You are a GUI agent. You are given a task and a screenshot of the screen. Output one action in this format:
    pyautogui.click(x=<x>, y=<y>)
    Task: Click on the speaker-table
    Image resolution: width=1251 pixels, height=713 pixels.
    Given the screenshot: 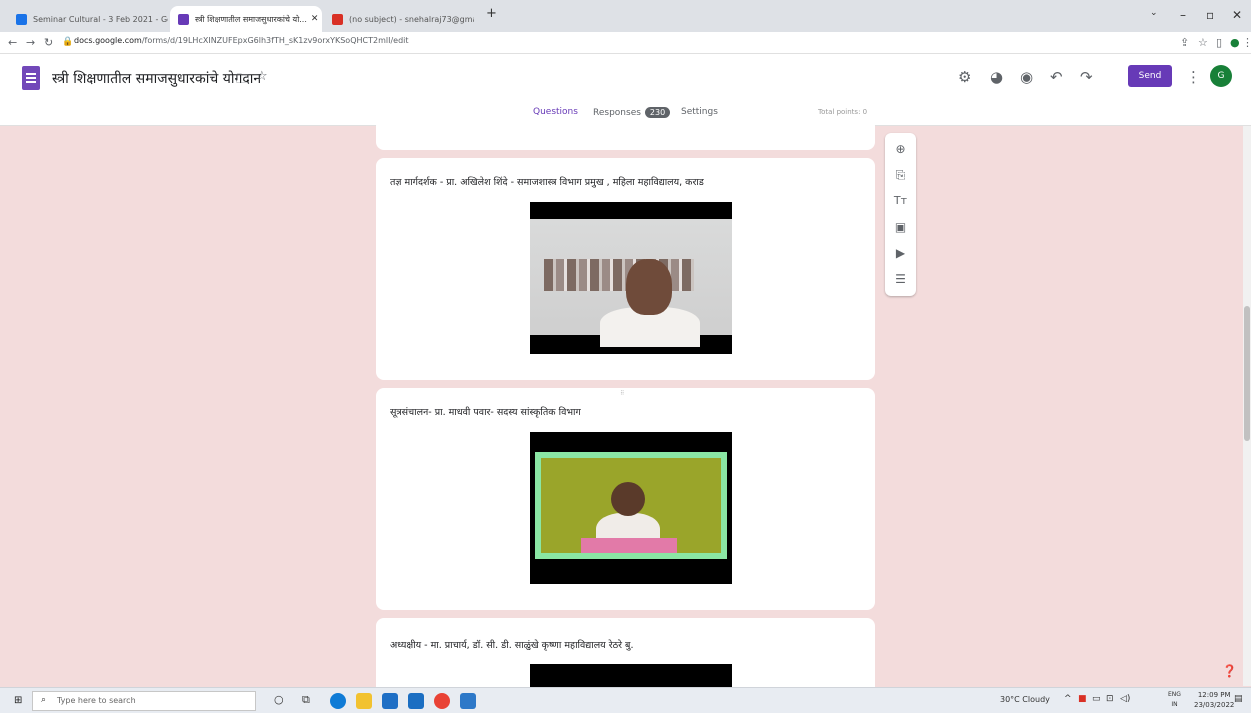 What is the action you would take?
    pyautogui.click(x=629, y=545)
    